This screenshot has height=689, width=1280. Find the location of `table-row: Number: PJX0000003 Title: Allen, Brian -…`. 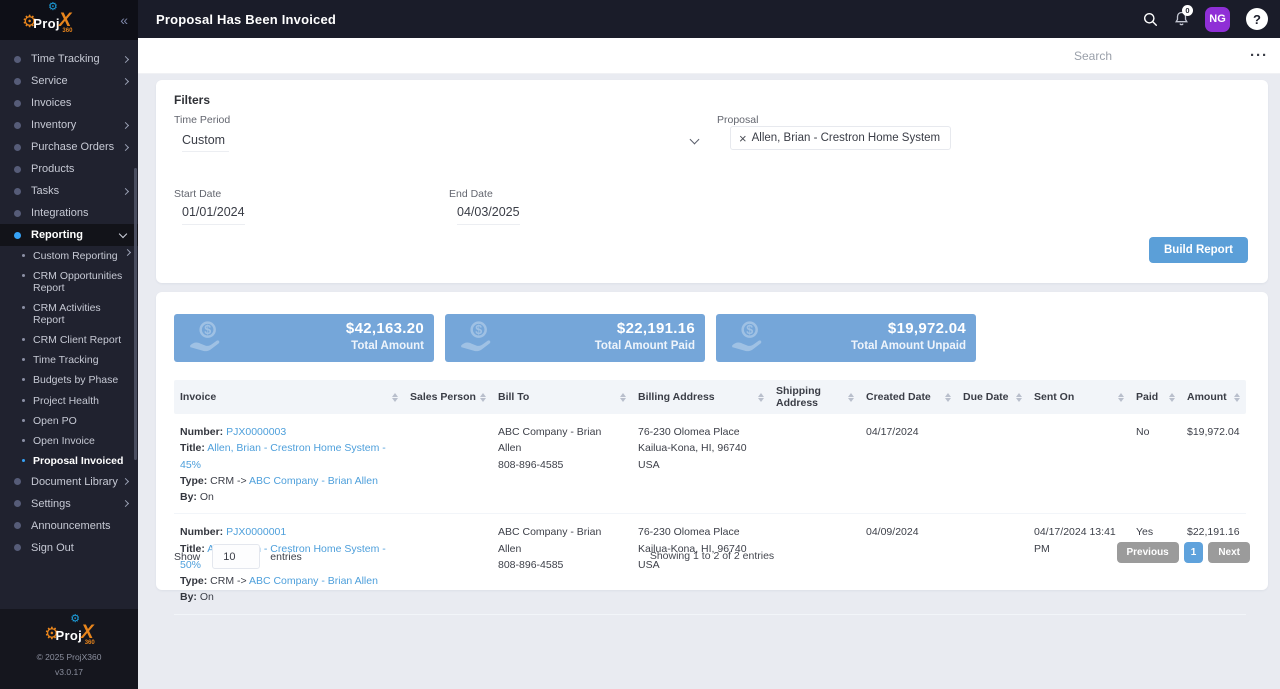

table-row: Number: PJX0000003 Title: Allen, Brian -… is located at coordinates (710, 464).